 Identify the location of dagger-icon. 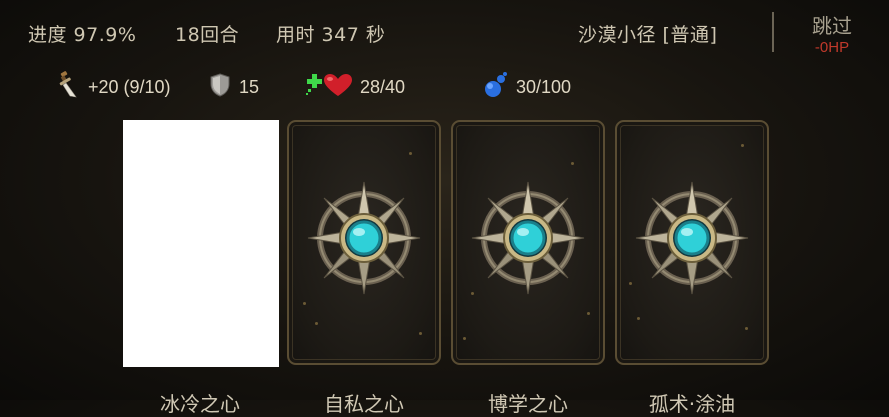
(69, 87).